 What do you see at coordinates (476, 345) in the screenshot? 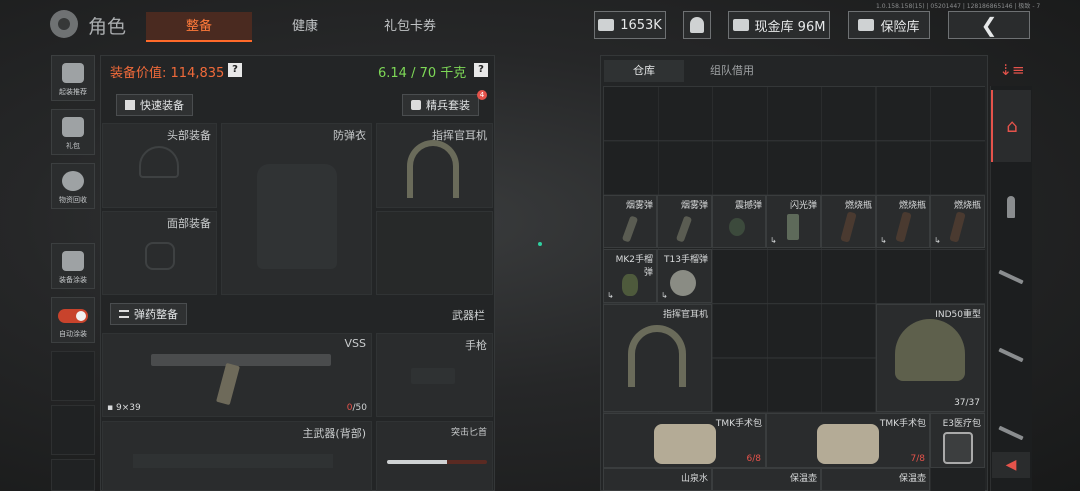
I see `slot-label: 手枪` at bounding box center [476, 345].